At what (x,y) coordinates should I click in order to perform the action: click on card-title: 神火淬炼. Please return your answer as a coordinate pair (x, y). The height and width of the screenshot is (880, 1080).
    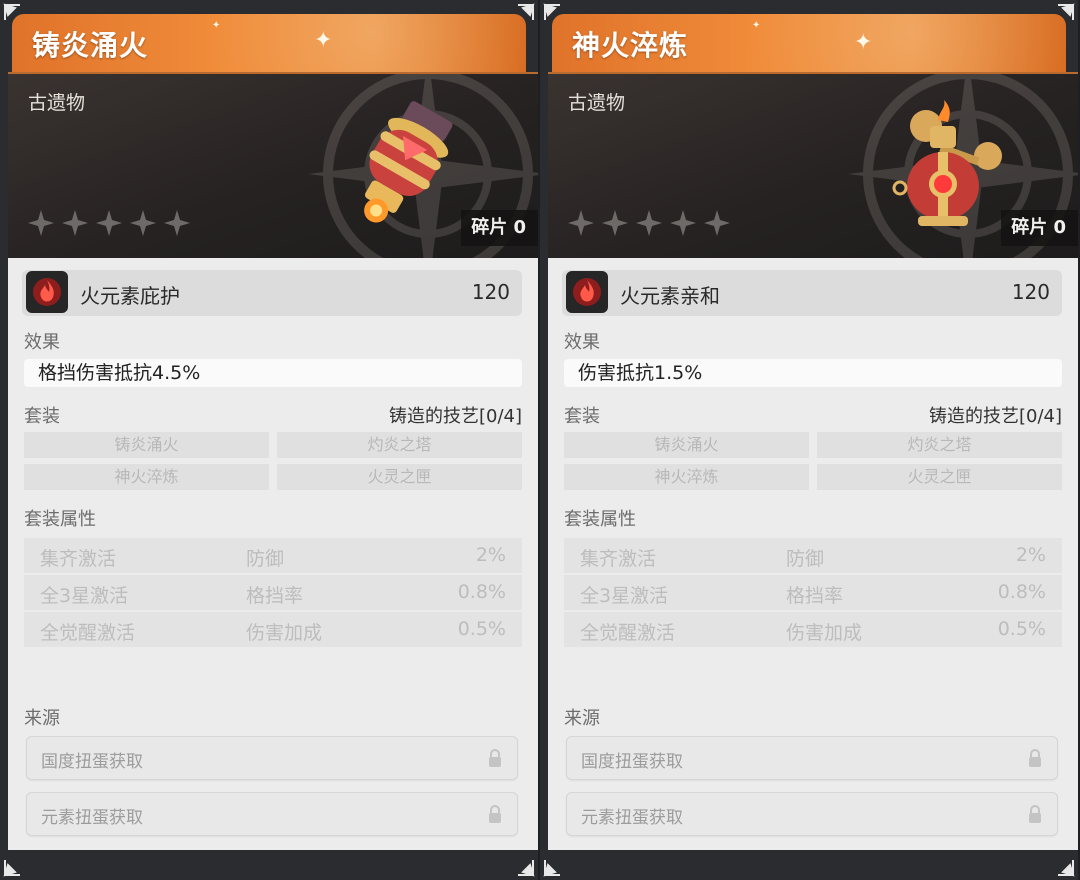
    Looking at the image, I should click on (630, 45).